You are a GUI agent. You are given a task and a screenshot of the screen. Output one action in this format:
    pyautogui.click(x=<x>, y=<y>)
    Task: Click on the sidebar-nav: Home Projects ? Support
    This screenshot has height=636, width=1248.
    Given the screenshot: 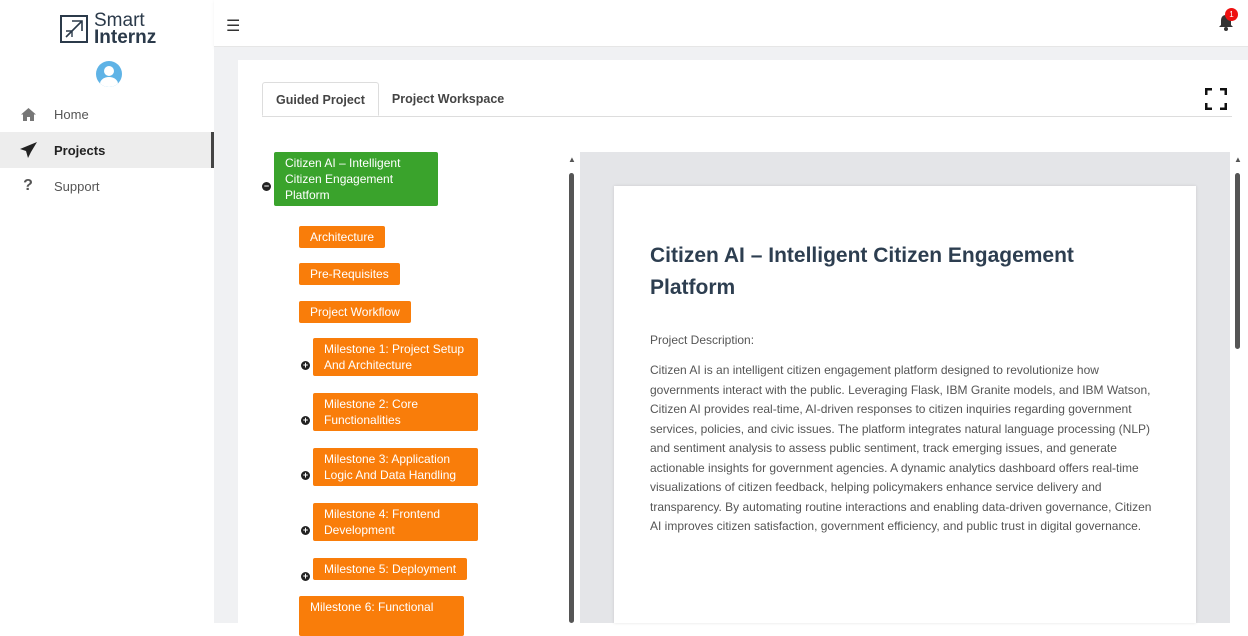 What is the action you would take?
    pyautogui.click(x=107, y=150)
    